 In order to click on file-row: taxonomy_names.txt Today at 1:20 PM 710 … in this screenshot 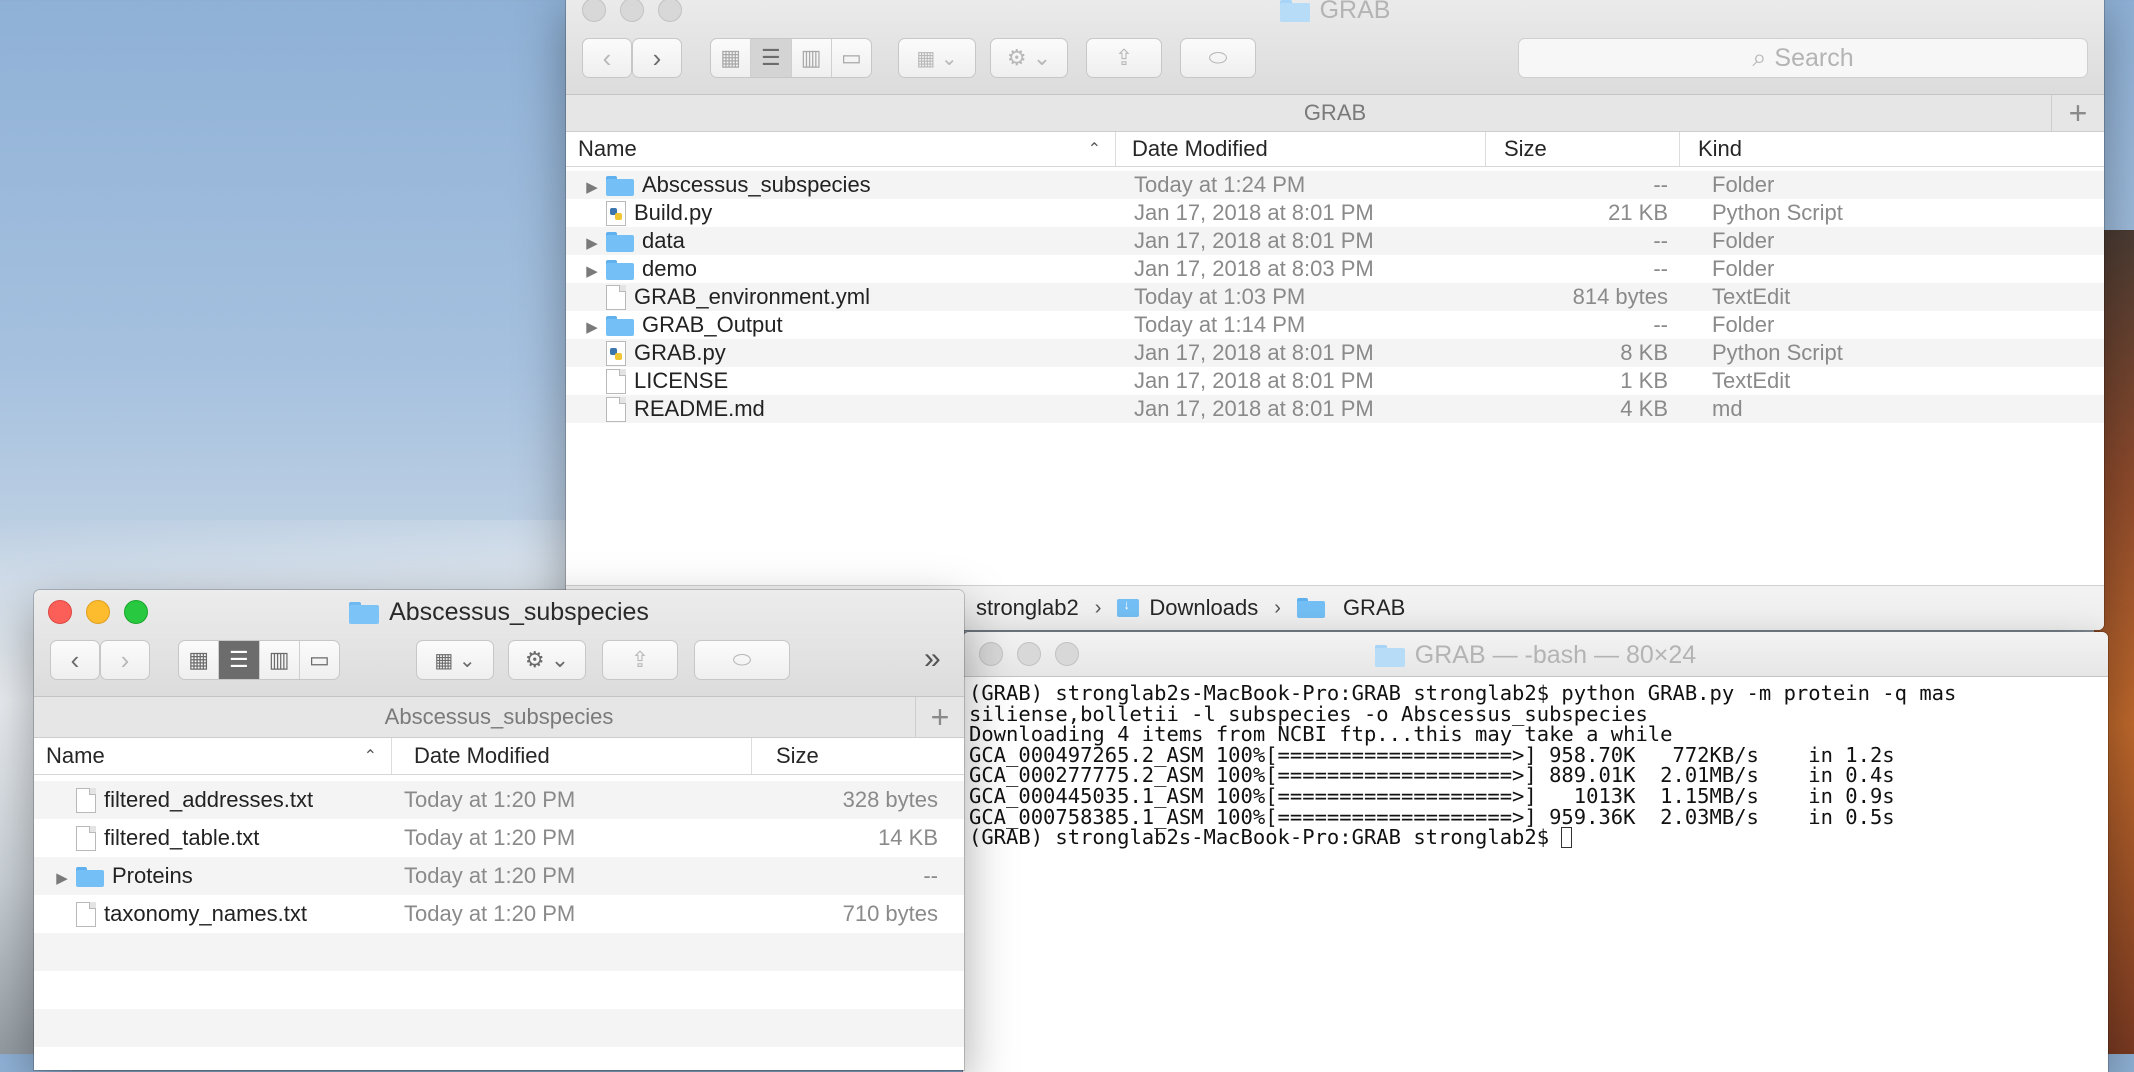, I will do `click(499, 914)`.